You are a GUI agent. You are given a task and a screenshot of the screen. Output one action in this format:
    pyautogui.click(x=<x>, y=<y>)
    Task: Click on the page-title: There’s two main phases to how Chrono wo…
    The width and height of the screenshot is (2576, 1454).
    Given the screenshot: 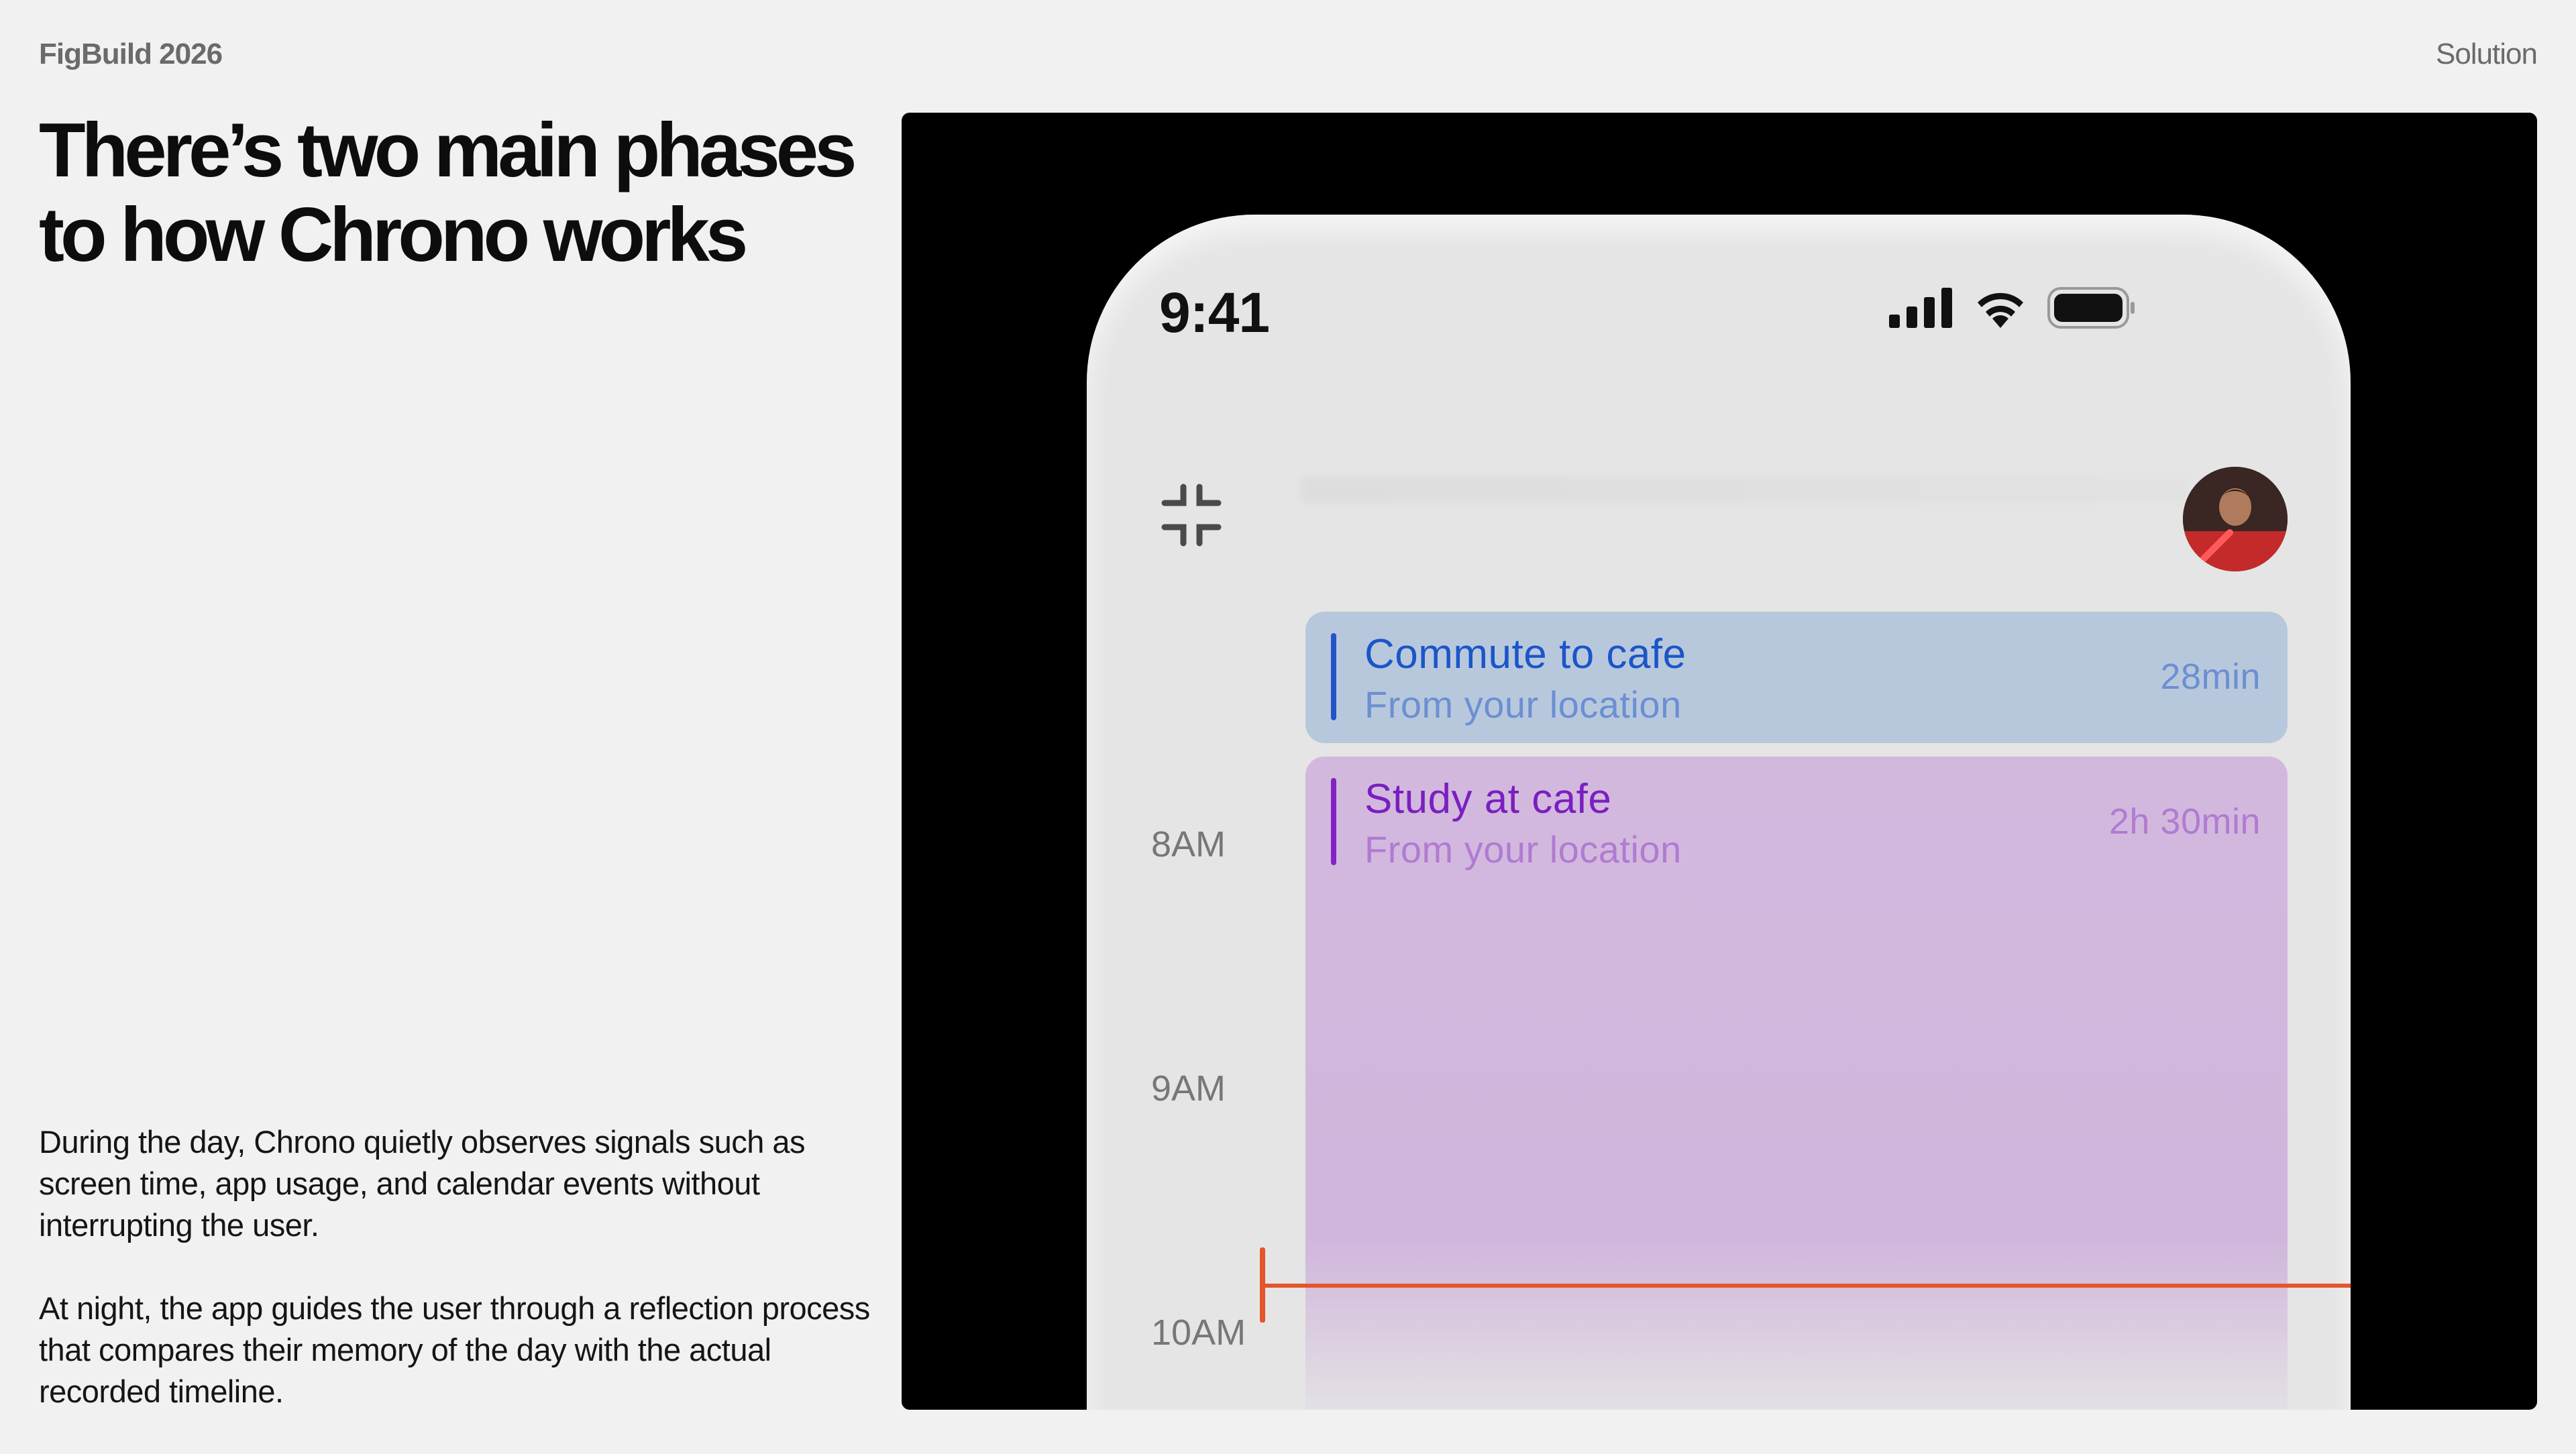 What is the action you would take?
    pyautogui.click(x=465, y=193)
    